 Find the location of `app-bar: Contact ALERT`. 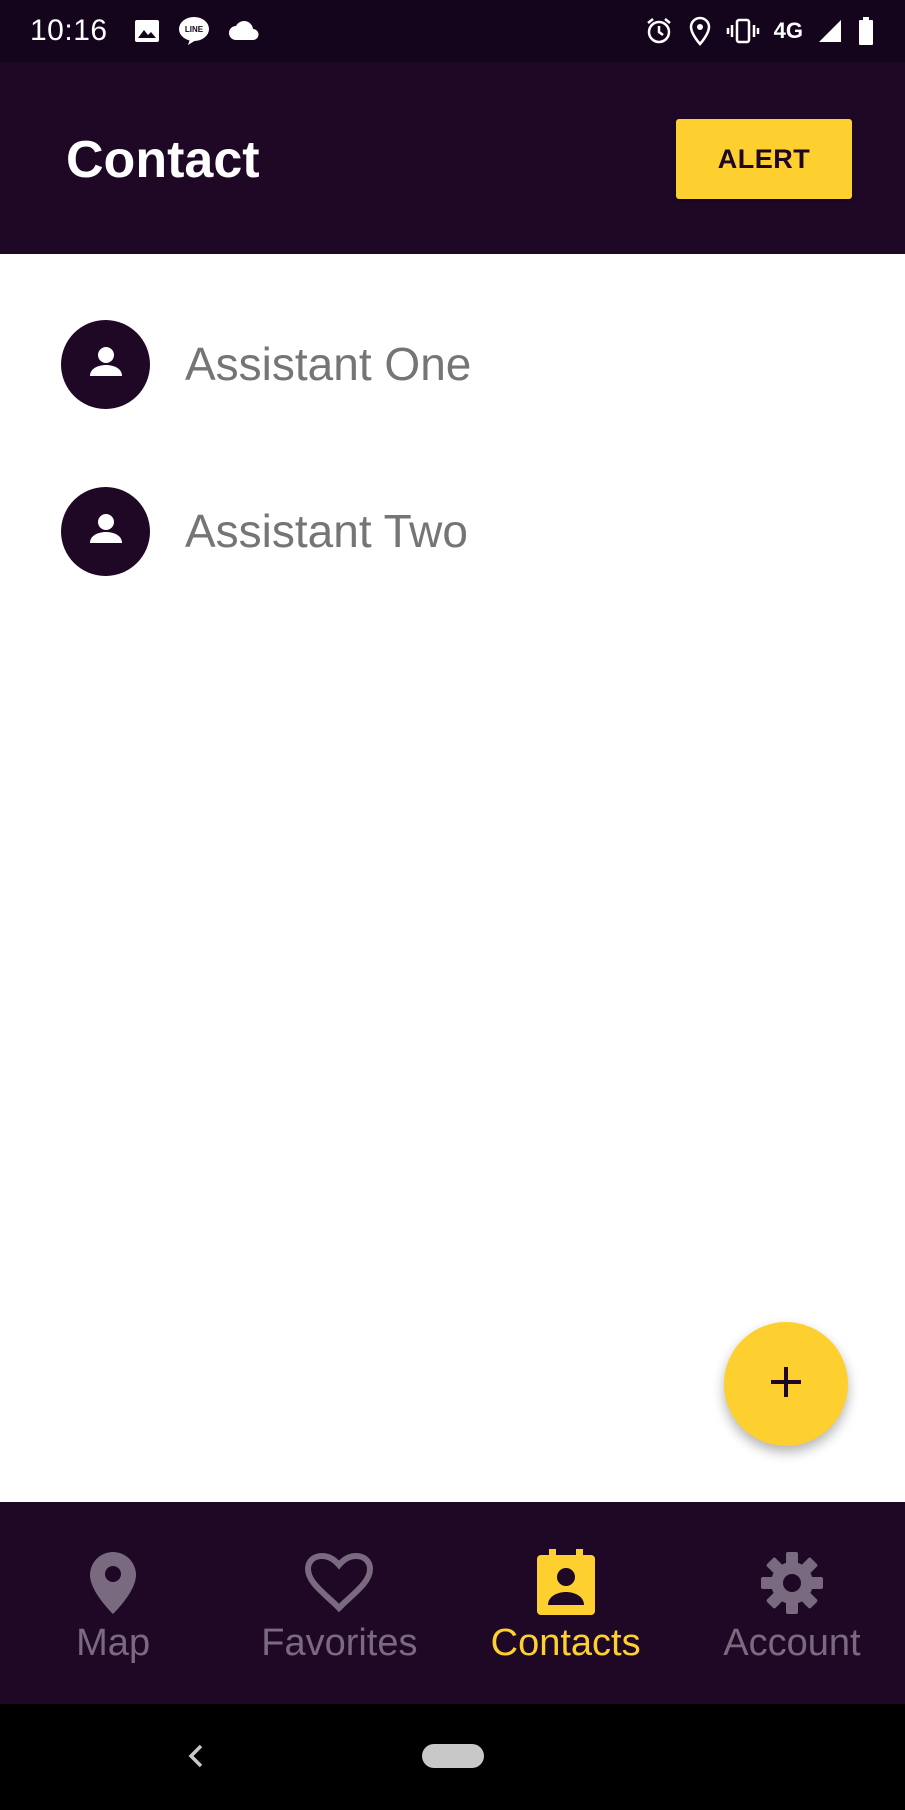

app-bar: Contact ALERT is located at coordinates (452, 158).